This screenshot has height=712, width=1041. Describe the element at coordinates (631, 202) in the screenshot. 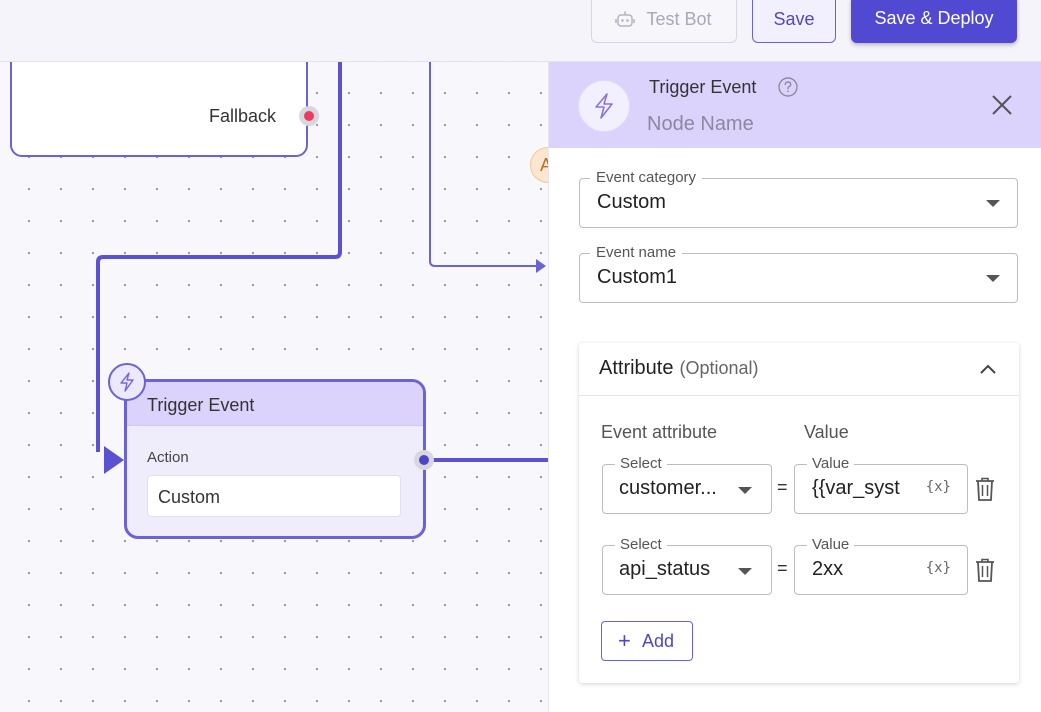

I see `event-category-value: Custom` at that location.